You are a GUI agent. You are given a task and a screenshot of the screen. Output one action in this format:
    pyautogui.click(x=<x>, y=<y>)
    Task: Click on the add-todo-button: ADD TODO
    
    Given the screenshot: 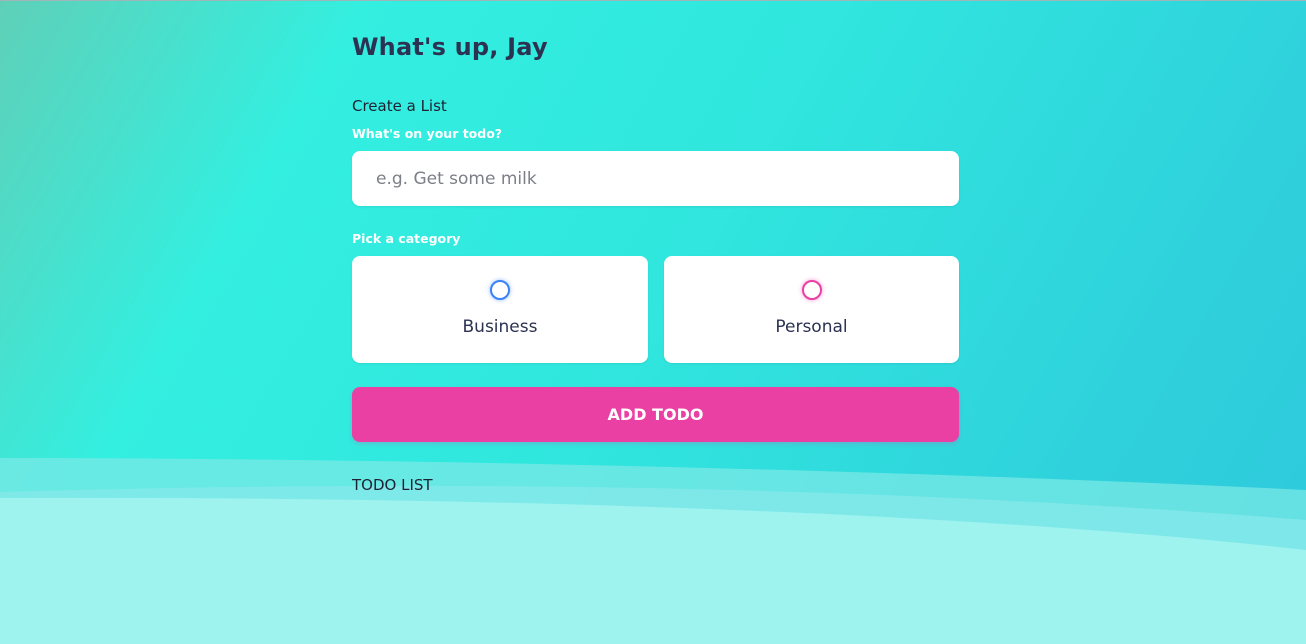 What is the action you would take?
    pyautogui.click(x=655, y=414)
    